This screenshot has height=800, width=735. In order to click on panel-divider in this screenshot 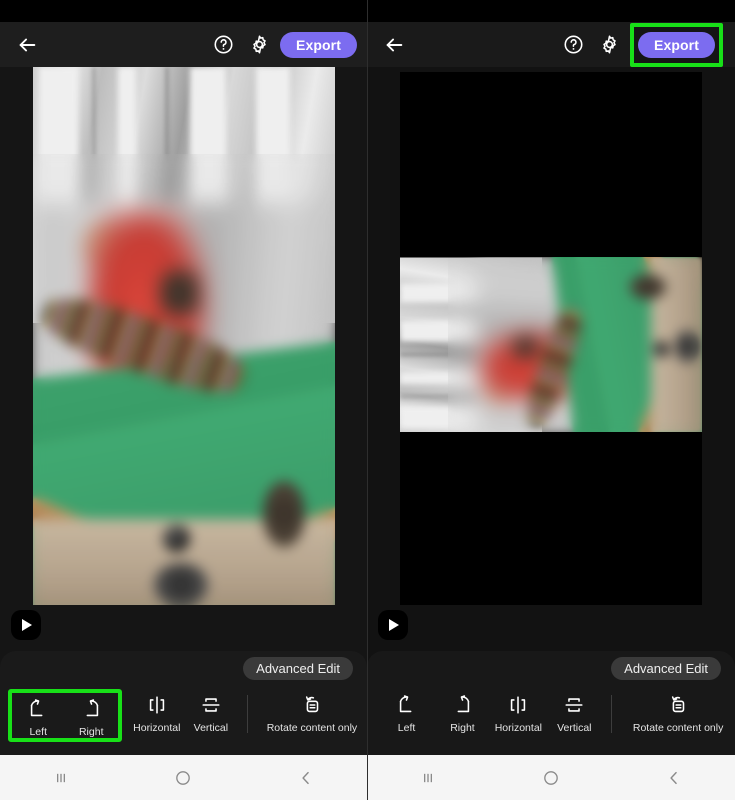, I will do `click(367, 400)`.